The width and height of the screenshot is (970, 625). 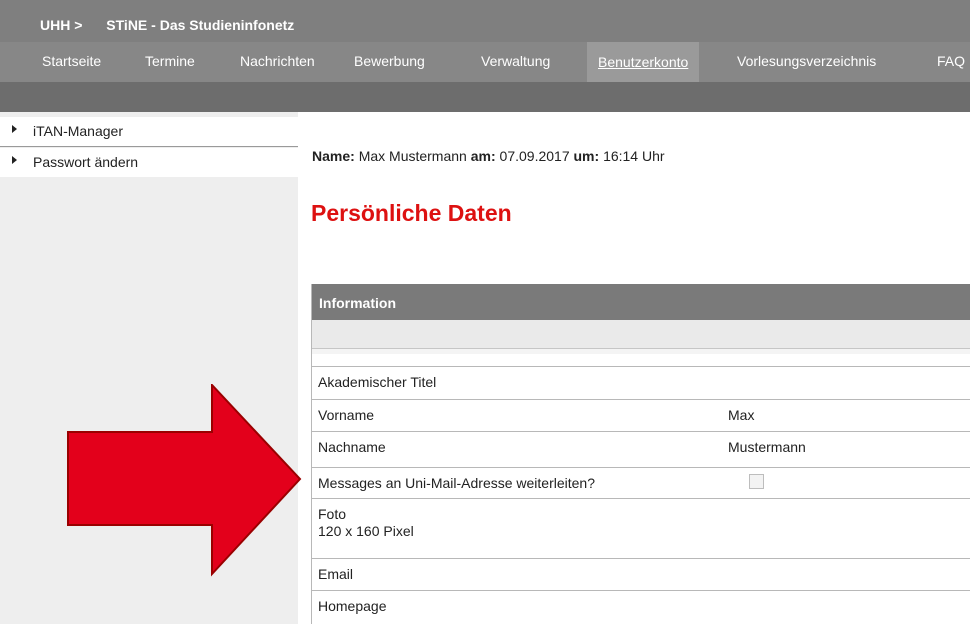 What do you see at coordinates (333, 156) in the screenshot?
I see `name-label: Name:` at bounding box center [333, 156].